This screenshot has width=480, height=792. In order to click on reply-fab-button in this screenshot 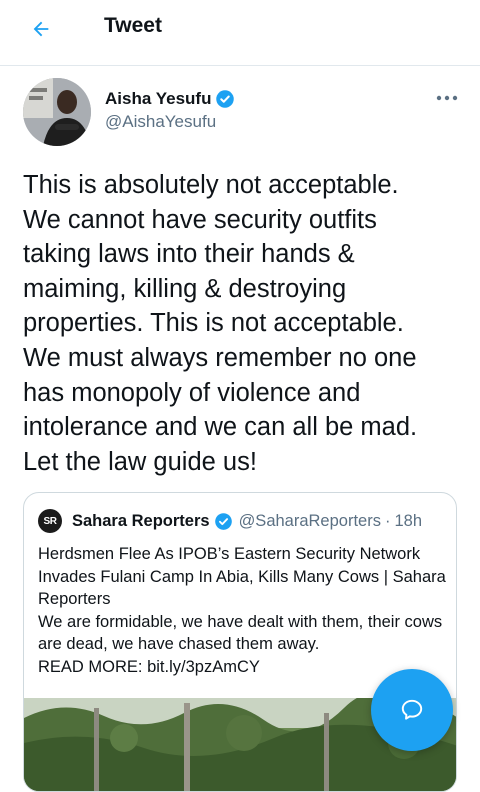, I will do `click(412, 710)`.